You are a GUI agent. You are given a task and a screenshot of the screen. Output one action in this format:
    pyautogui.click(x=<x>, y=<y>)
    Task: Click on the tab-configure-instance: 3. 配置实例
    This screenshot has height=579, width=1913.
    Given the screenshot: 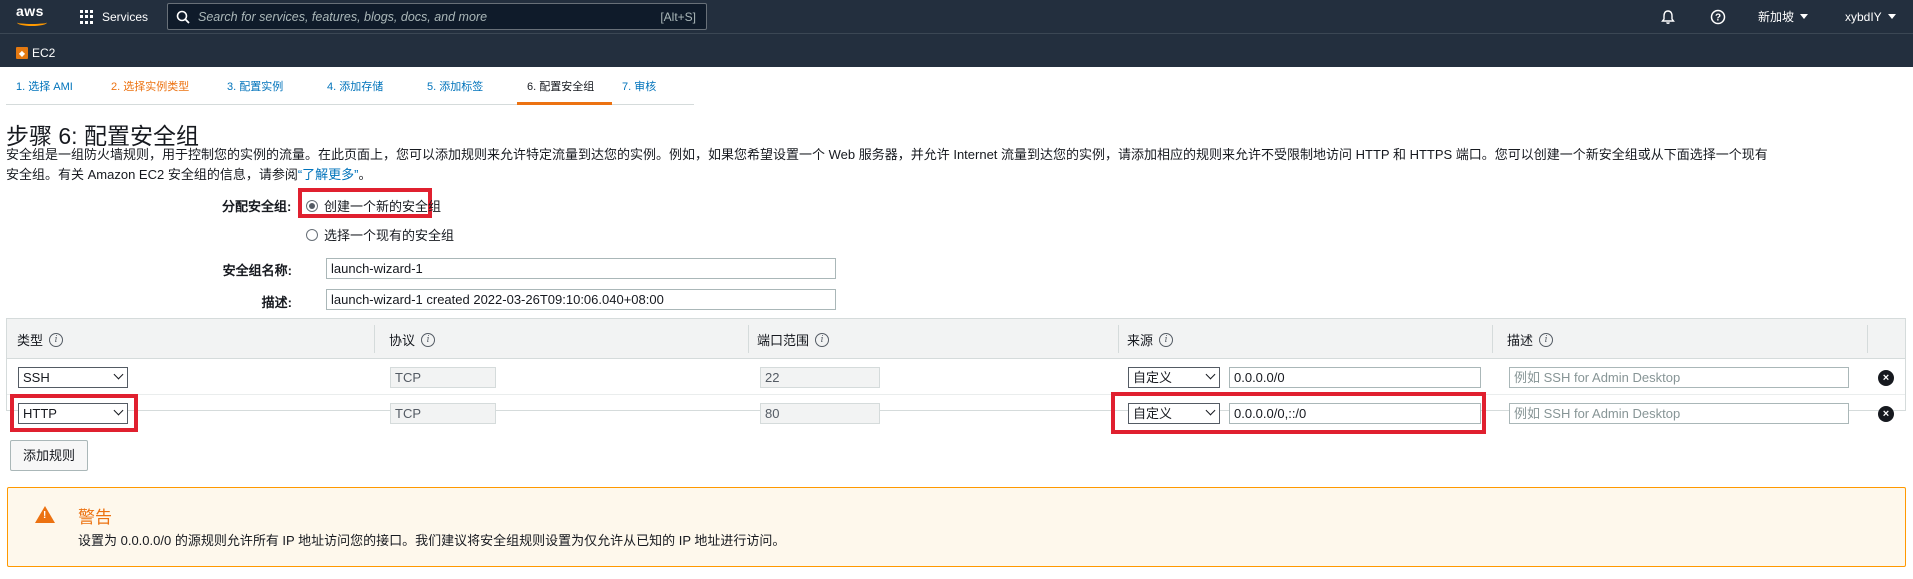 What is the action you would take?
    pyautogui.click(x=267, y=91)
    